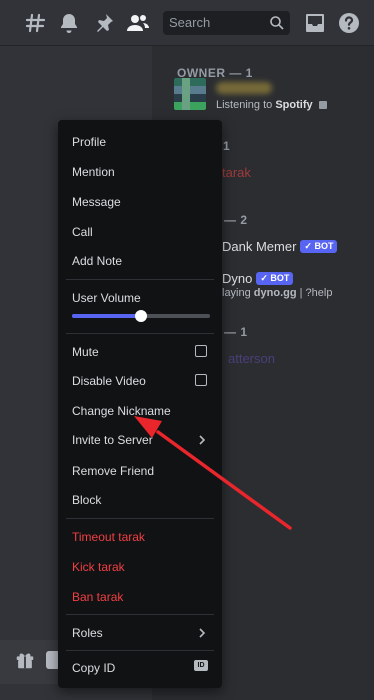 This screenshot has width=374, height=700. I want to click on volume-slider-handle, so click(141, 316).